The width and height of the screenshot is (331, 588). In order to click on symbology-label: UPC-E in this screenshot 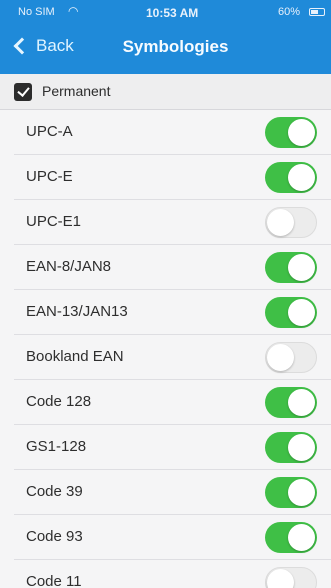, I will do `click(49, 176)`.